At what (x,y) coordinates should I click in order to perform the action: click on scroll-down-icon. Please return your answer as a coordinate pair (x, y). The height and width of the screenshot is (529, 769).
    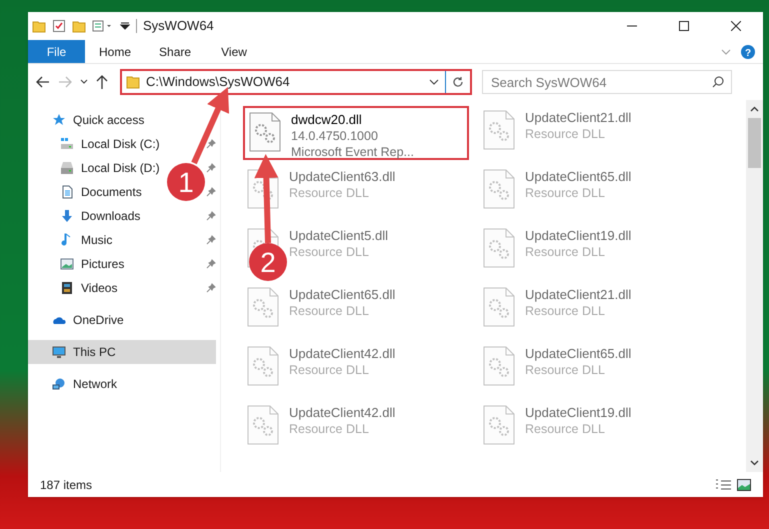
    Looking at the image, I should click on (754, 463).